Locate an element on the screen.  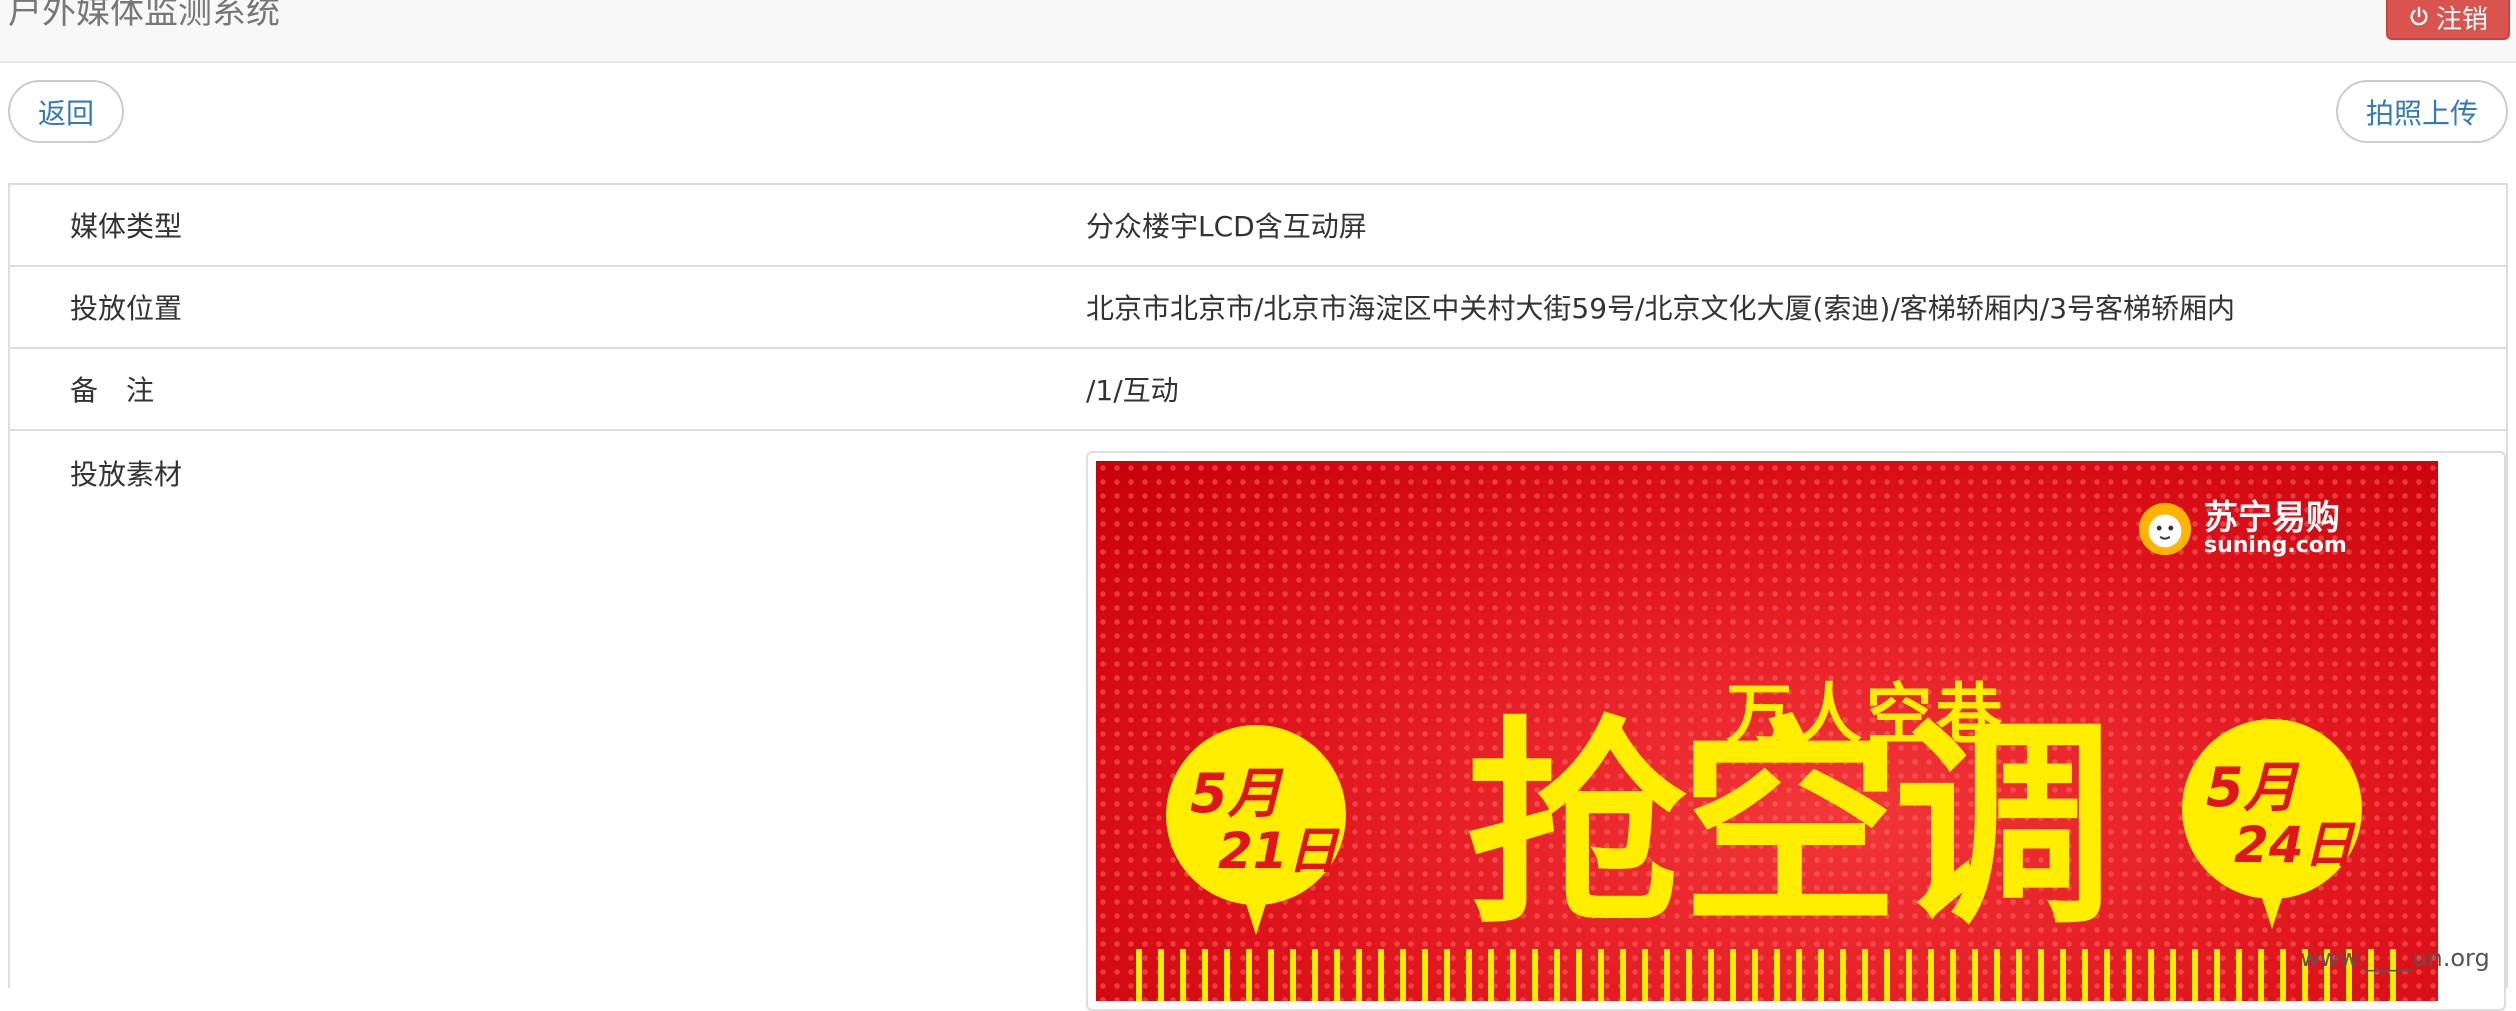
suning-wordmark: 苏宁易购 suning.com is located at coordinates (2275, 529).